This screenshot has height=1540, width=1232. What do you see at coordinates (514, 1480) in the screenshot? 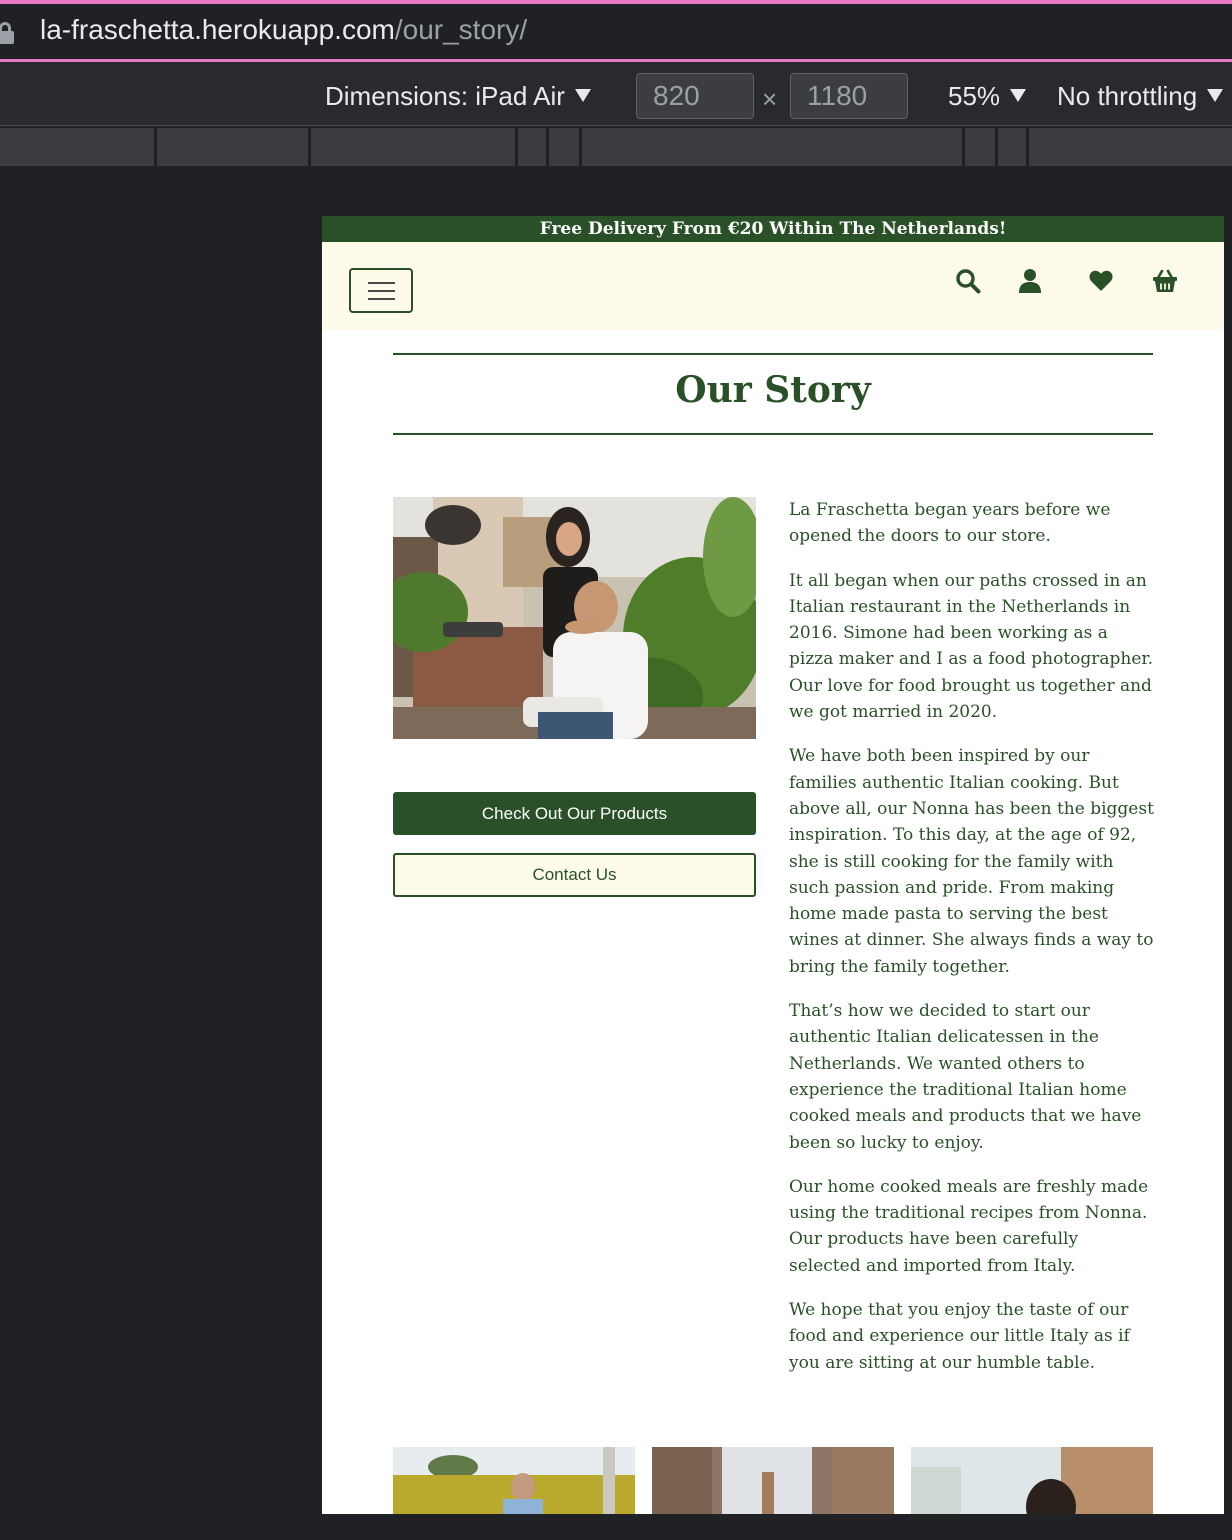
I see `gallery-image-vineyard` at bounding box center [514, 1480].